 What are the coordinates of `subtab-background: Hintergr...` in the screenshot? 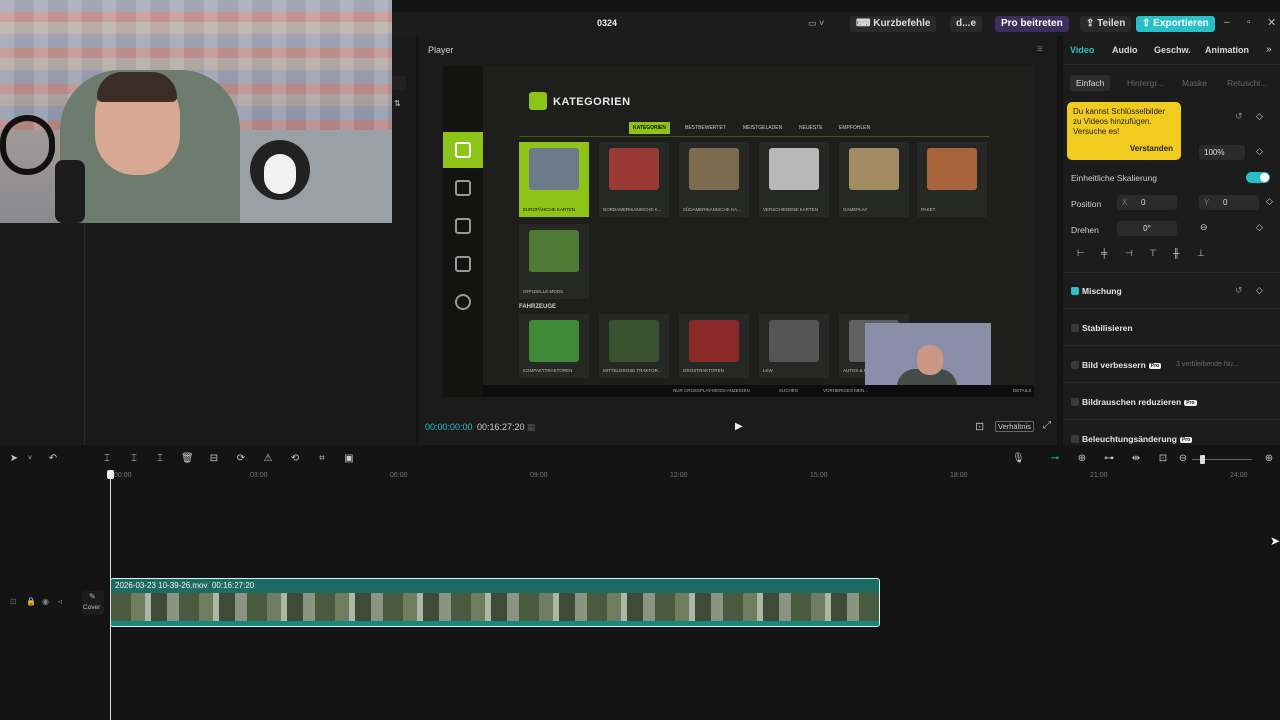 It's located at (1145, 83).